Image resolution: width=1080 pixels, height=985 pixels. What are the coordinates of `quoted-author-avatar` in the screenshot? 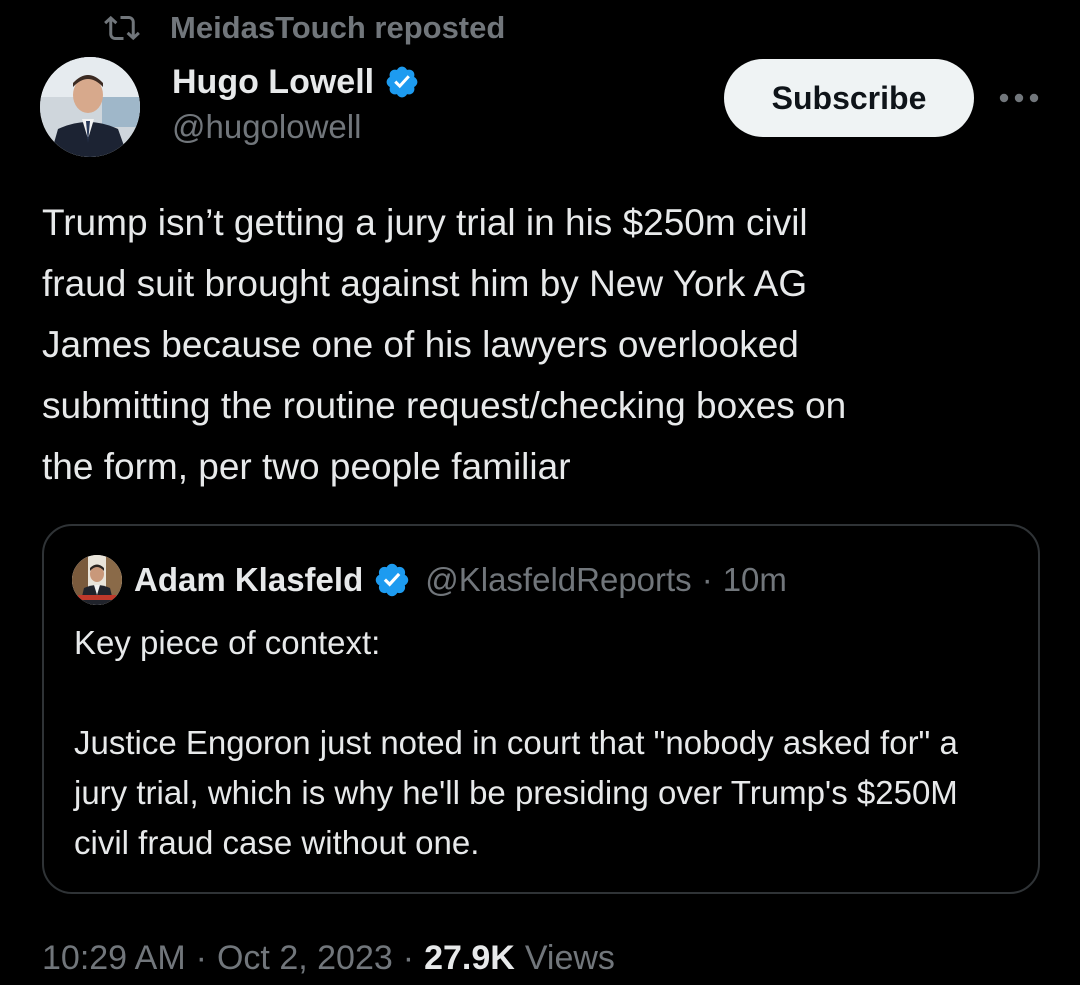 It's located at (97, 580).